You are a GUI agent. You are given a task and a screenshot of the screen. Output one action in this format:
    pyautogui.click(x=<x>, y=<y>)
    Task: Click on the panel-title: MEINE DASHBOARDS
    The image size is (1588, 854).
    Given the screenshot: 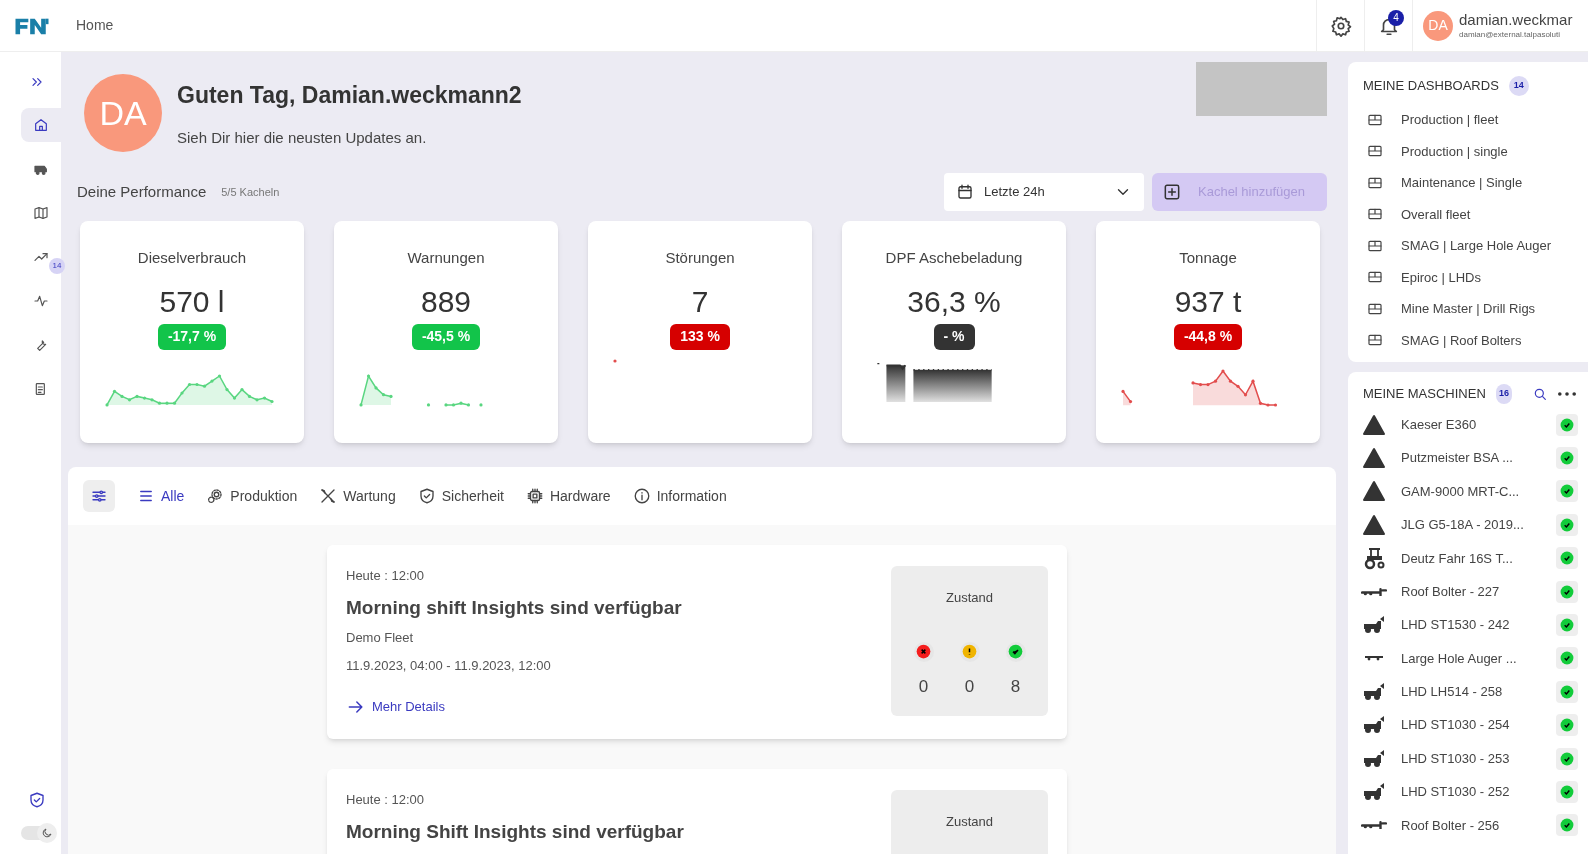 What is the action you would take?
    pyautogui.click(x=1431, y=86)
    